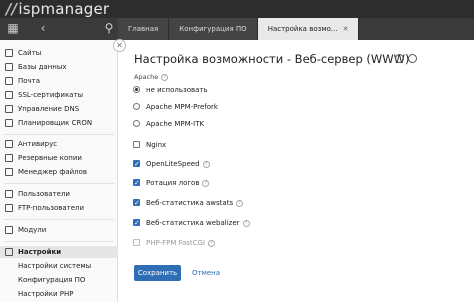  I want to click on search-icon: ⚲, so click(109, 28).